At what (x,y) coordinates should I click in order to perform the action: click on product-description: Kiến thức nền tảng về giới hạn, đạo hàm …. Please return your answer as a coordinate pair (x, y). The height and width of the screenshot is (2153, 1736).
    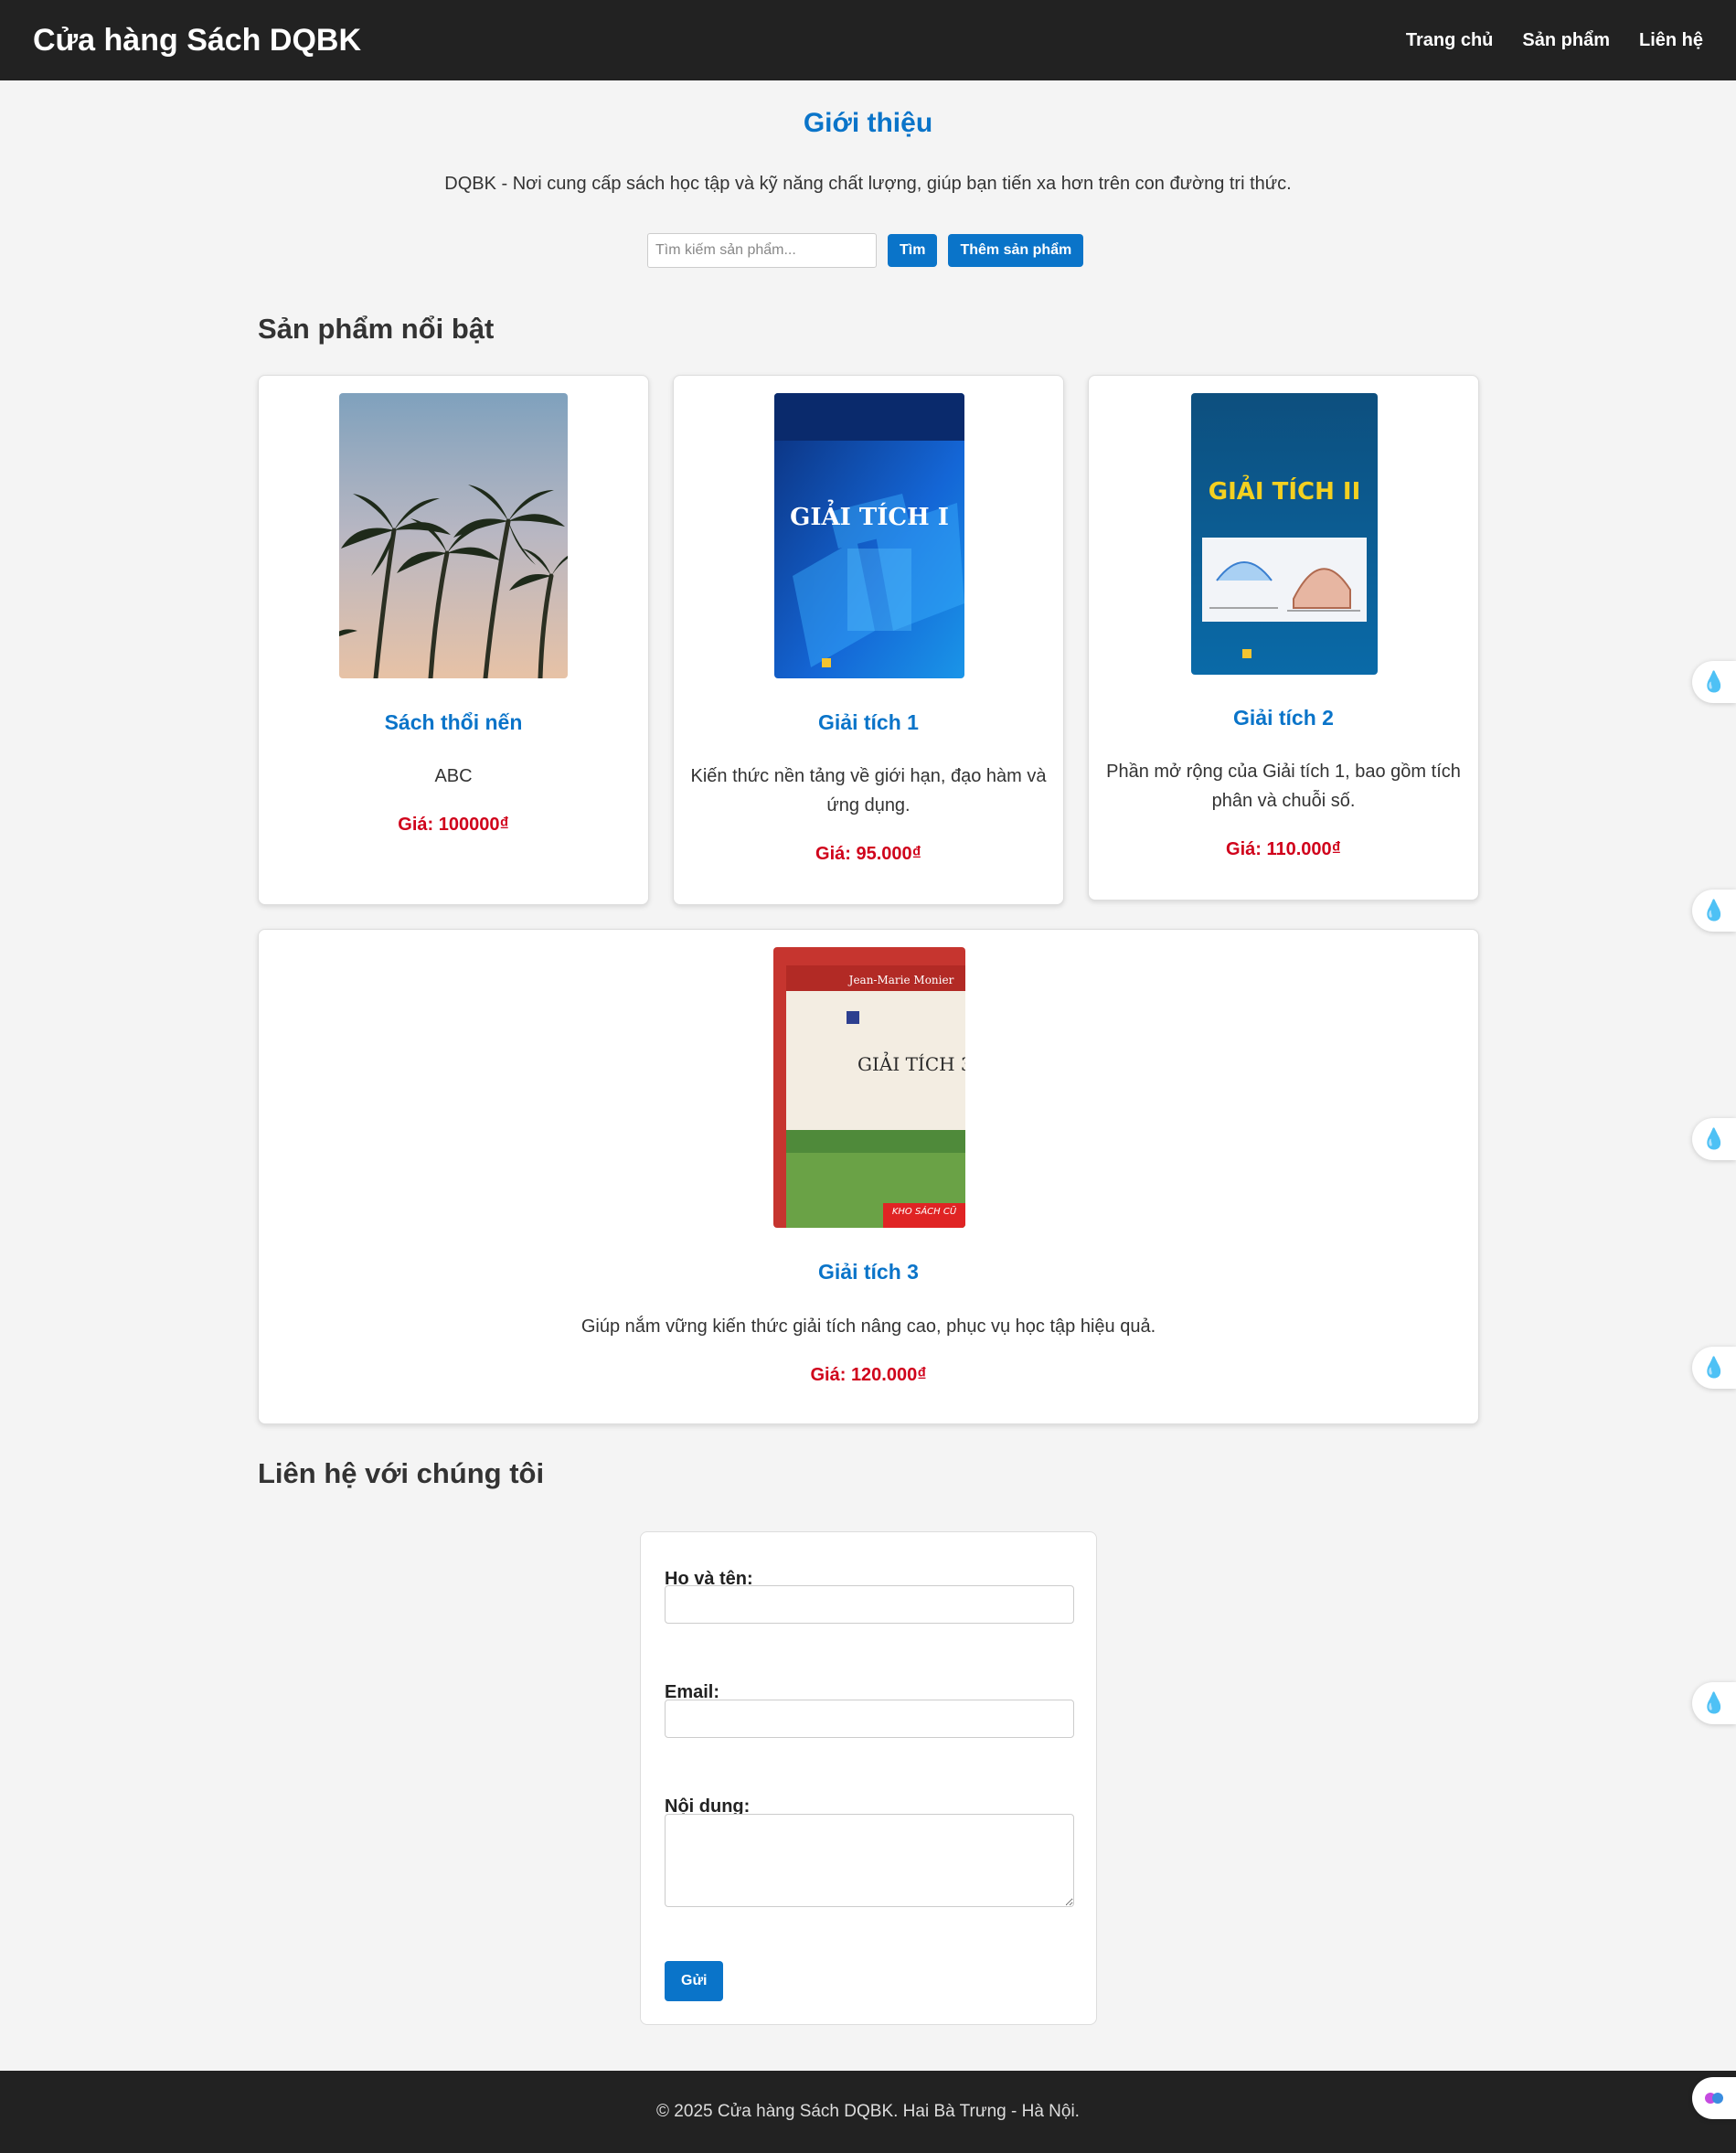
    Looking at the image, I should click on (869, 790).